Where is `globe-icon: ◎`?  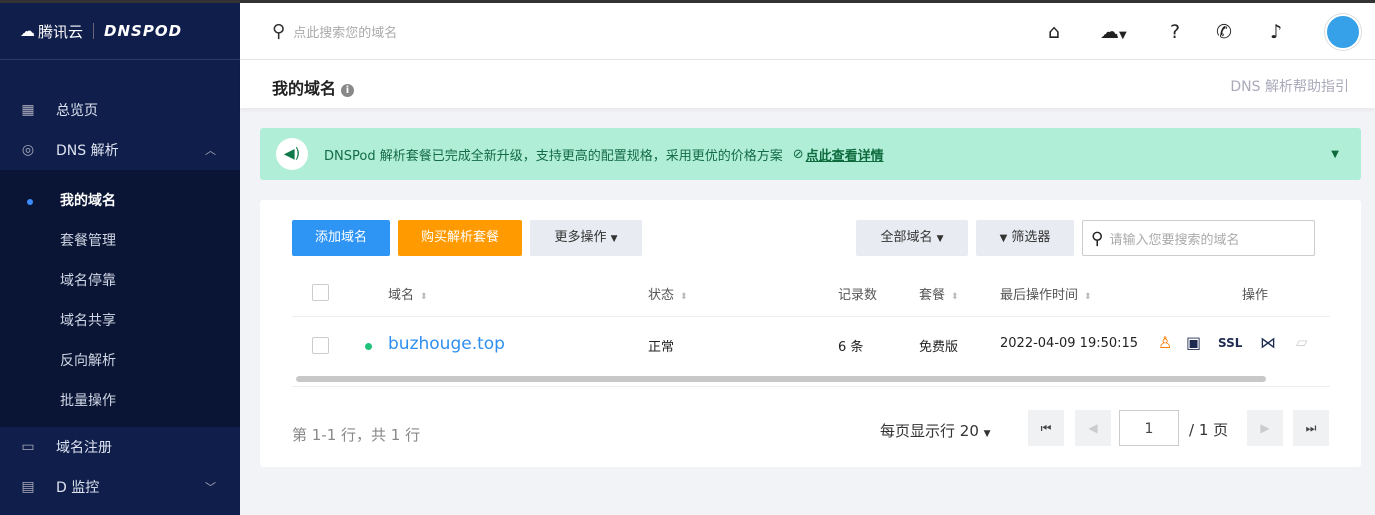 globe-icon: ◎ is located at coordinates (28, 150).